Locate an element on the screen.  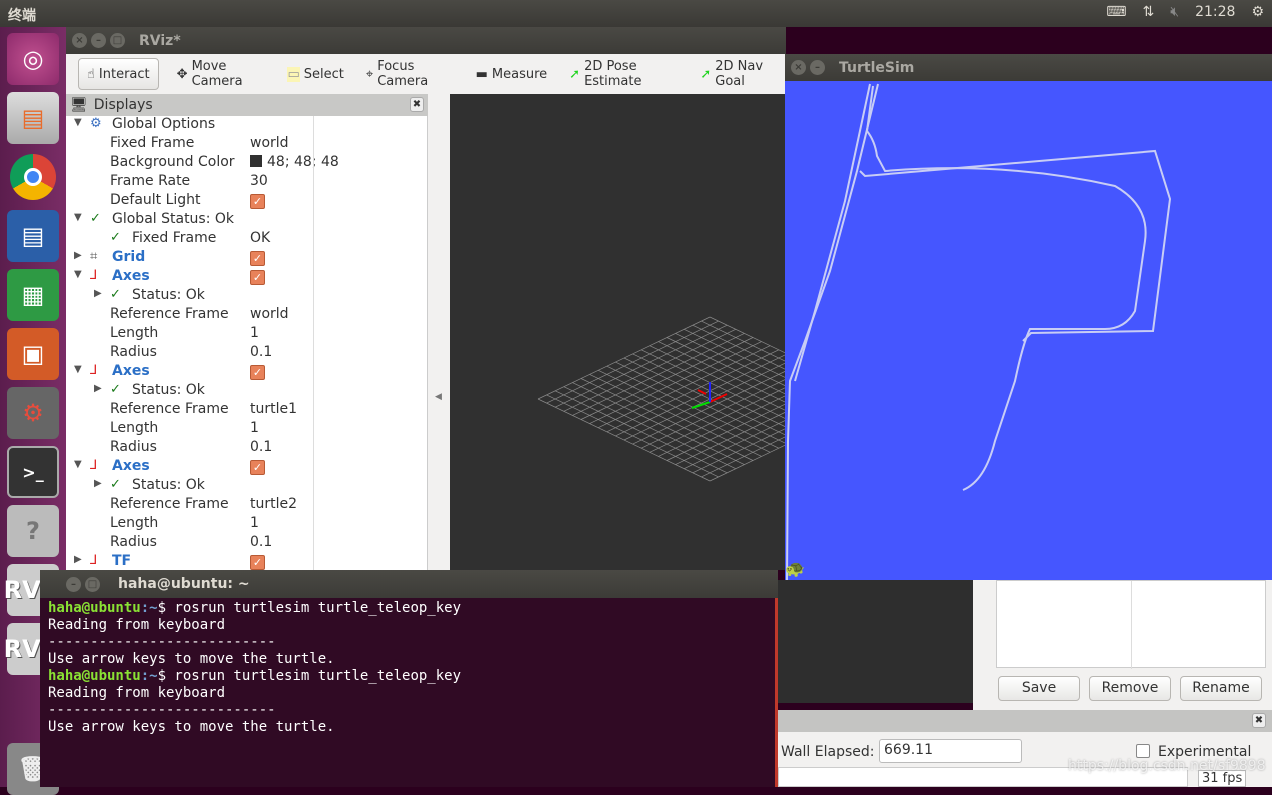
tool-move-camera: ✥ Move Camera is located at coordinates (221, 74).